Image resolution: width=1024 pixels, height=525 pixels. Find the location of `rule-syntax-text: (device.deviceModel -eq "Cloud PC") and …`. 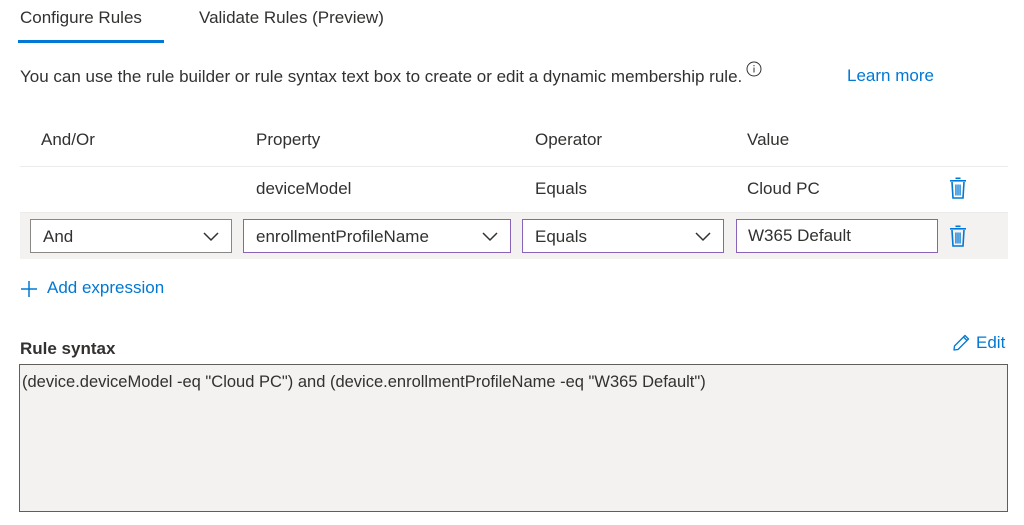

rule-syntax-text: (device.deviceModel -eq "Cloud PC") and … is located at coordinates (364, 382).